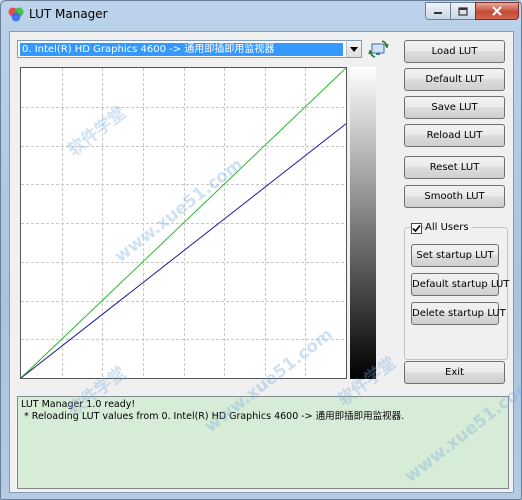 This screenshot has height=500, width=522. I want to click on exit-button: Exit, so click(454, 372).